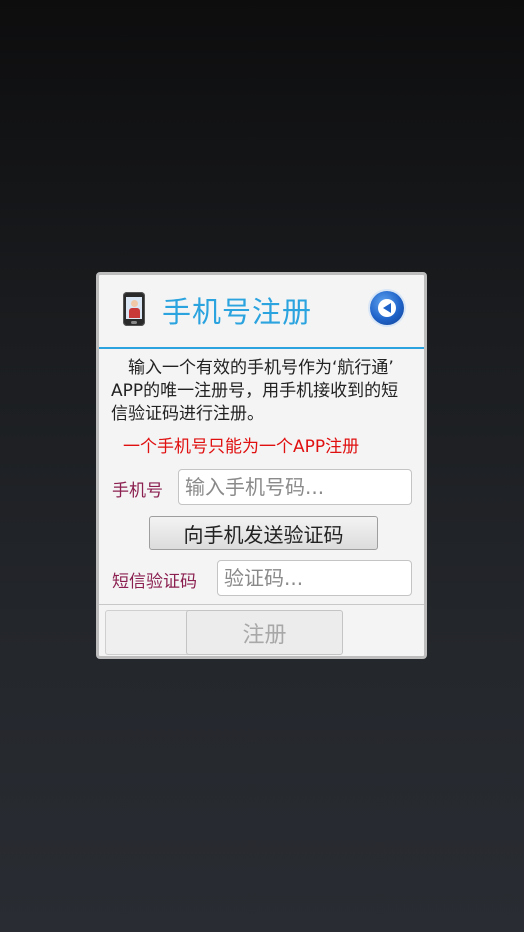 The image size is (524, 932). I want to click on dialog-titlebar: 手机号注册, so click(261, 311).